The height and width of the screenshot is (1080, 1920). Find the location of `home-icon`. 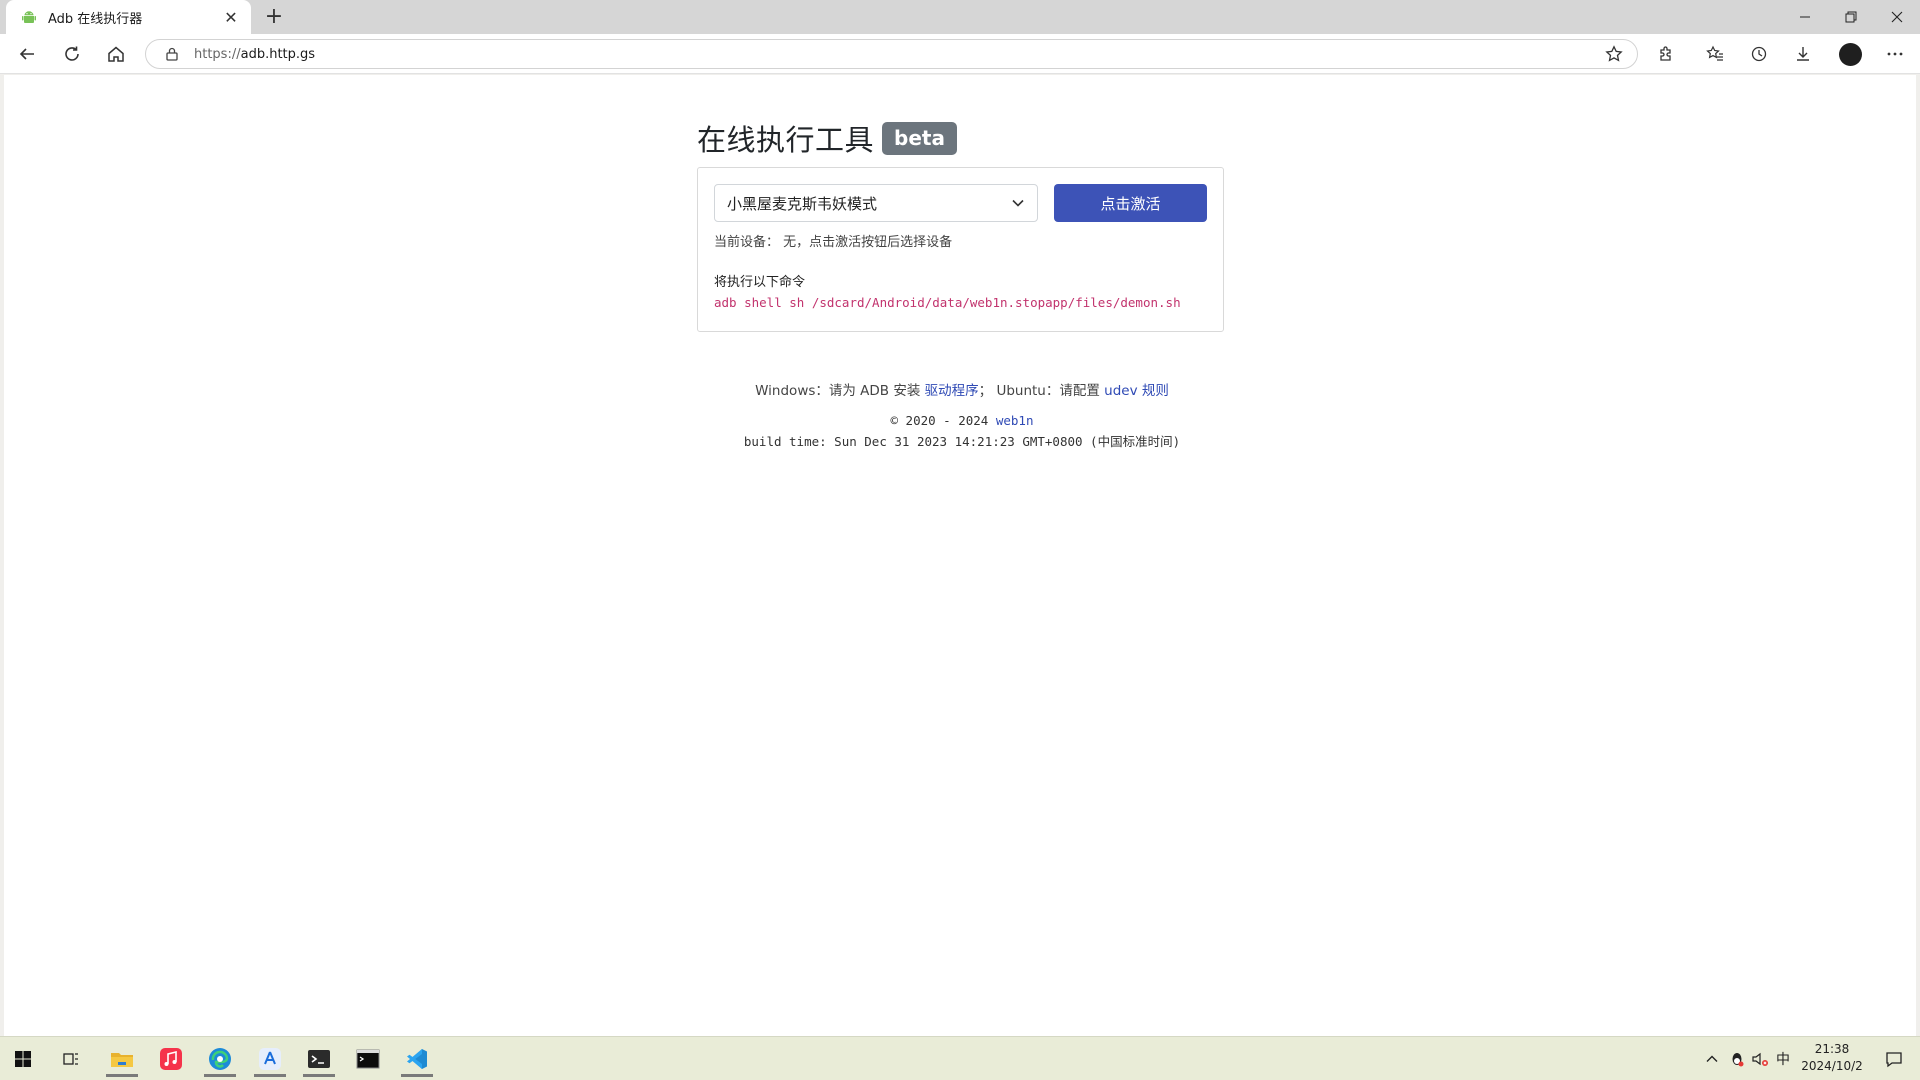

home-icon is located at coordinates (116, 54).